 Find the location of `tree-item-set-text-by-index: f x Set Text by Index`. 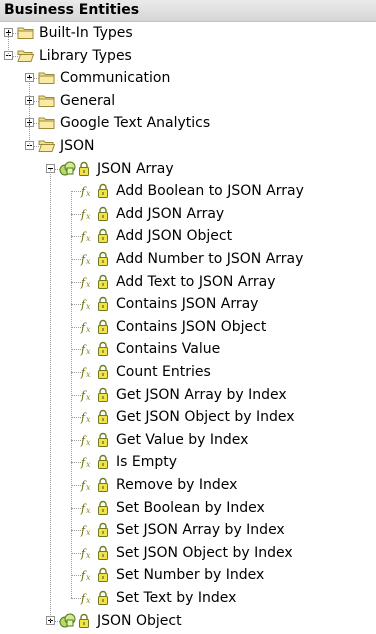

tree-item-set-text-by-index: f x Set Text by Index is located at coordinates (188, 598).